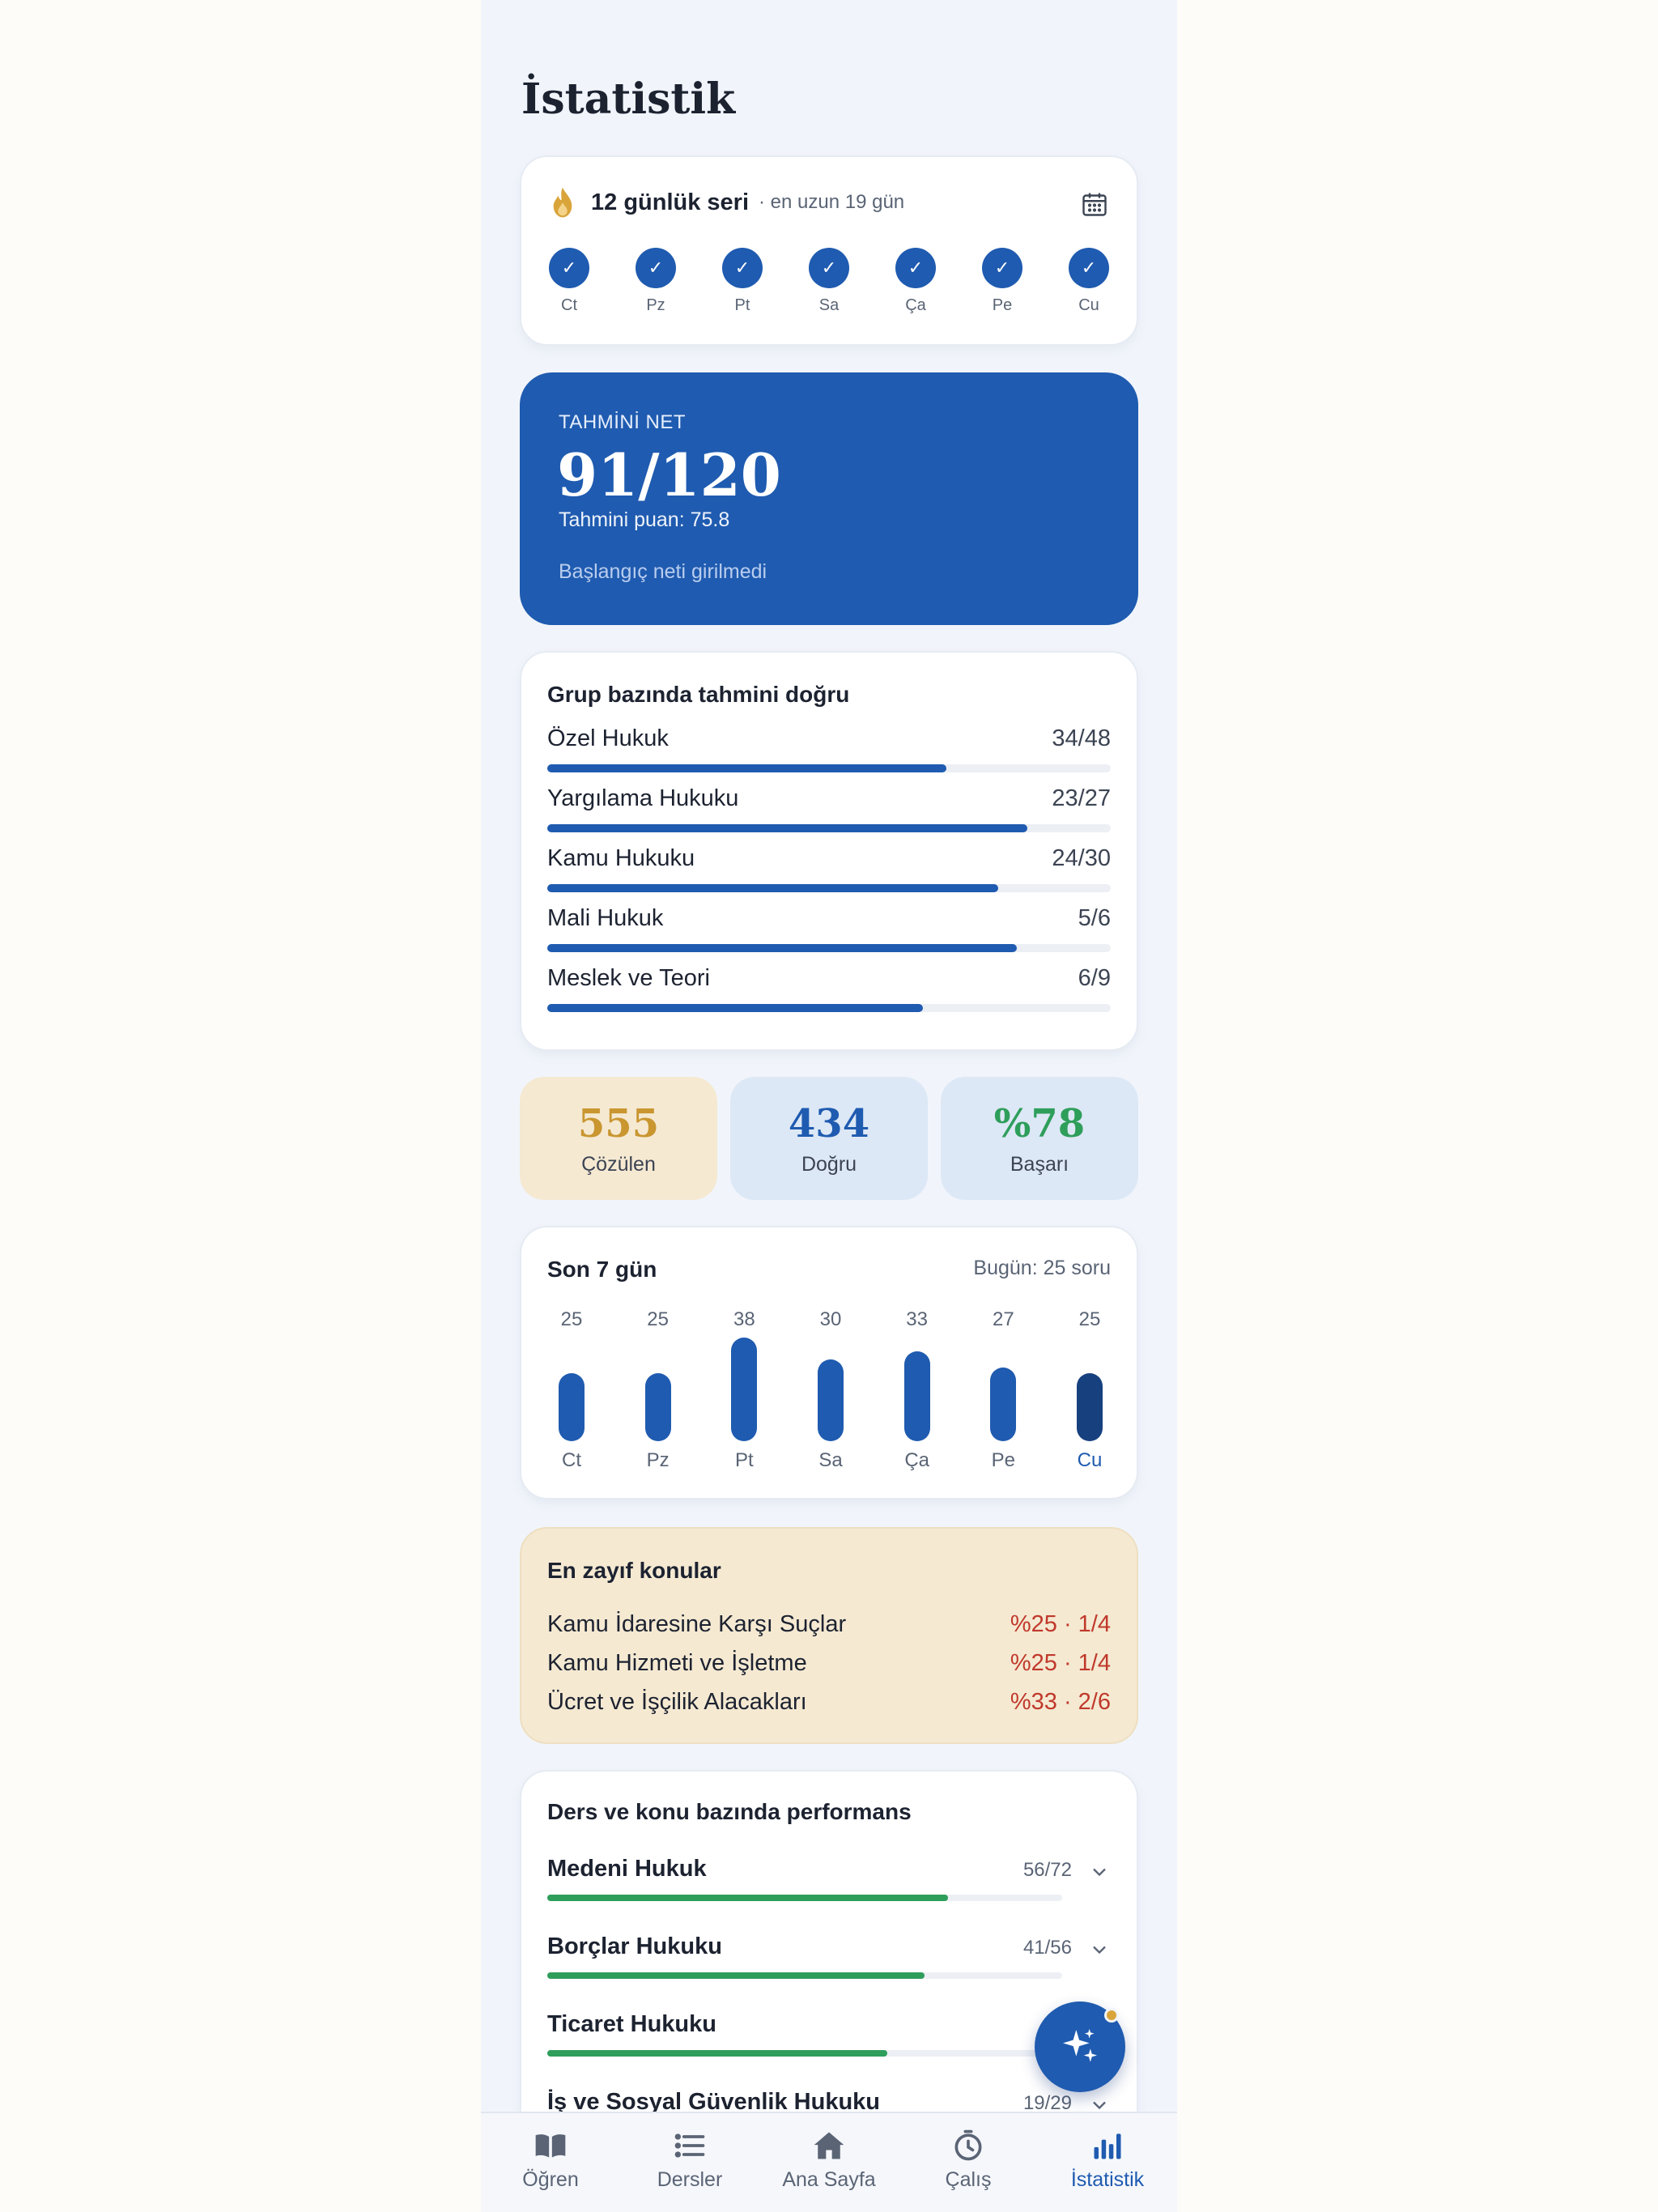  I want to click on course-row: Borçlar Hukuku 41/56, so click(829, 1965).